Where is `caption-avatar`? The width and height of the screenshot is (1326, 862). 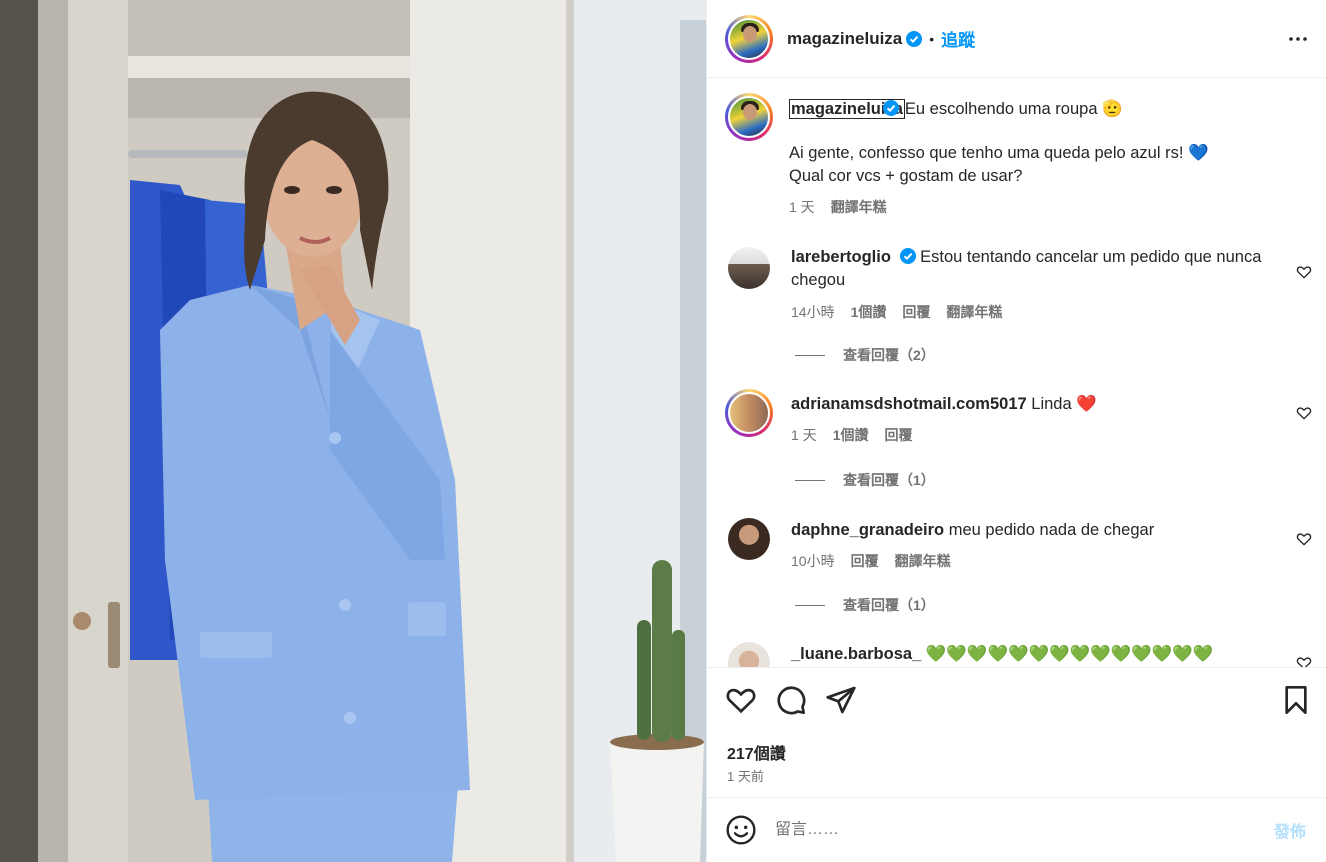
caption-avatar is located at coordinates (749, 117).